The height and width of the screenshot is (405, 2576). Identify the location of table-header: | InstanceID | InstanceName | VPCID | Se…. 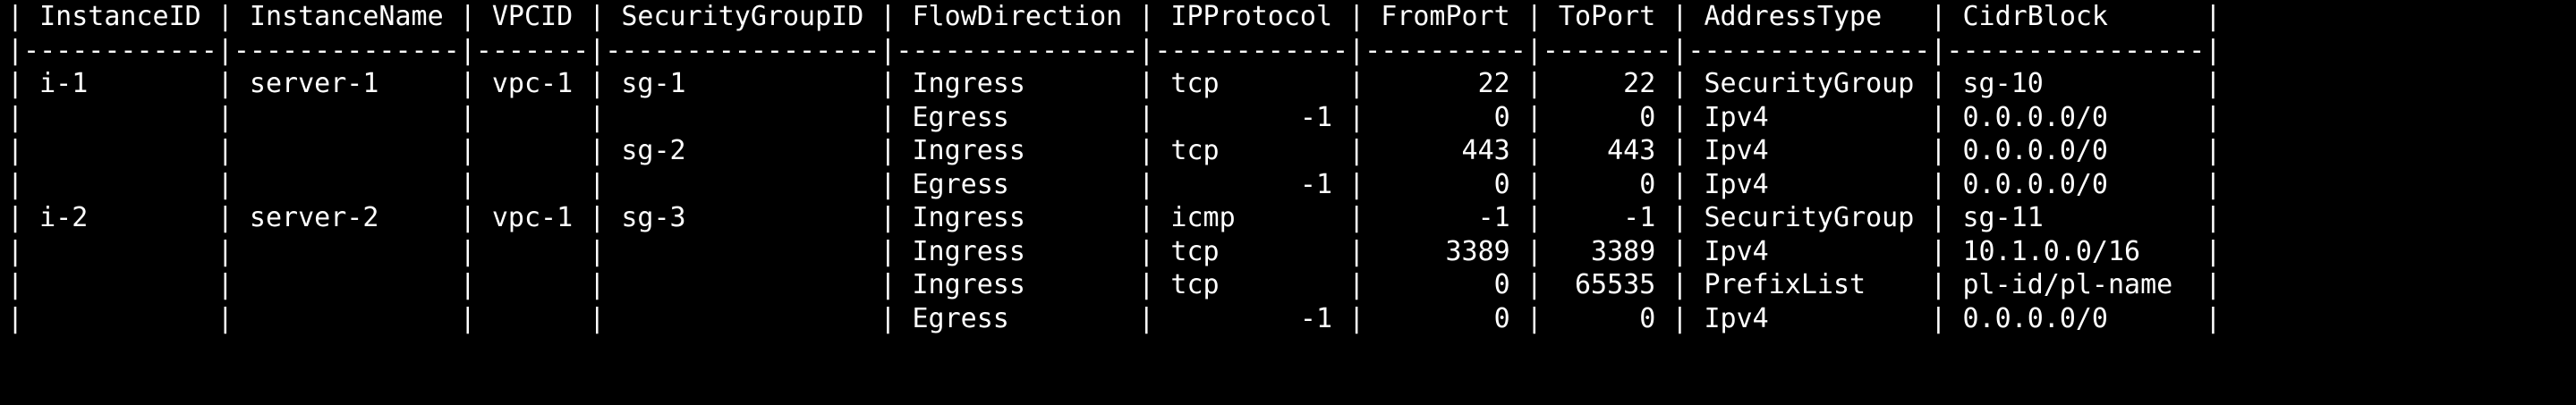
(1114, 16).